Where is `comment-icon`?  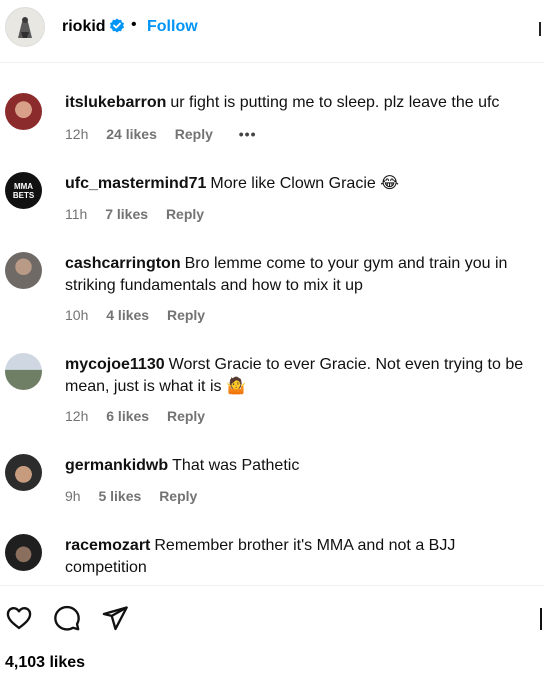 comment-icon is located at coordinates (67, 618).